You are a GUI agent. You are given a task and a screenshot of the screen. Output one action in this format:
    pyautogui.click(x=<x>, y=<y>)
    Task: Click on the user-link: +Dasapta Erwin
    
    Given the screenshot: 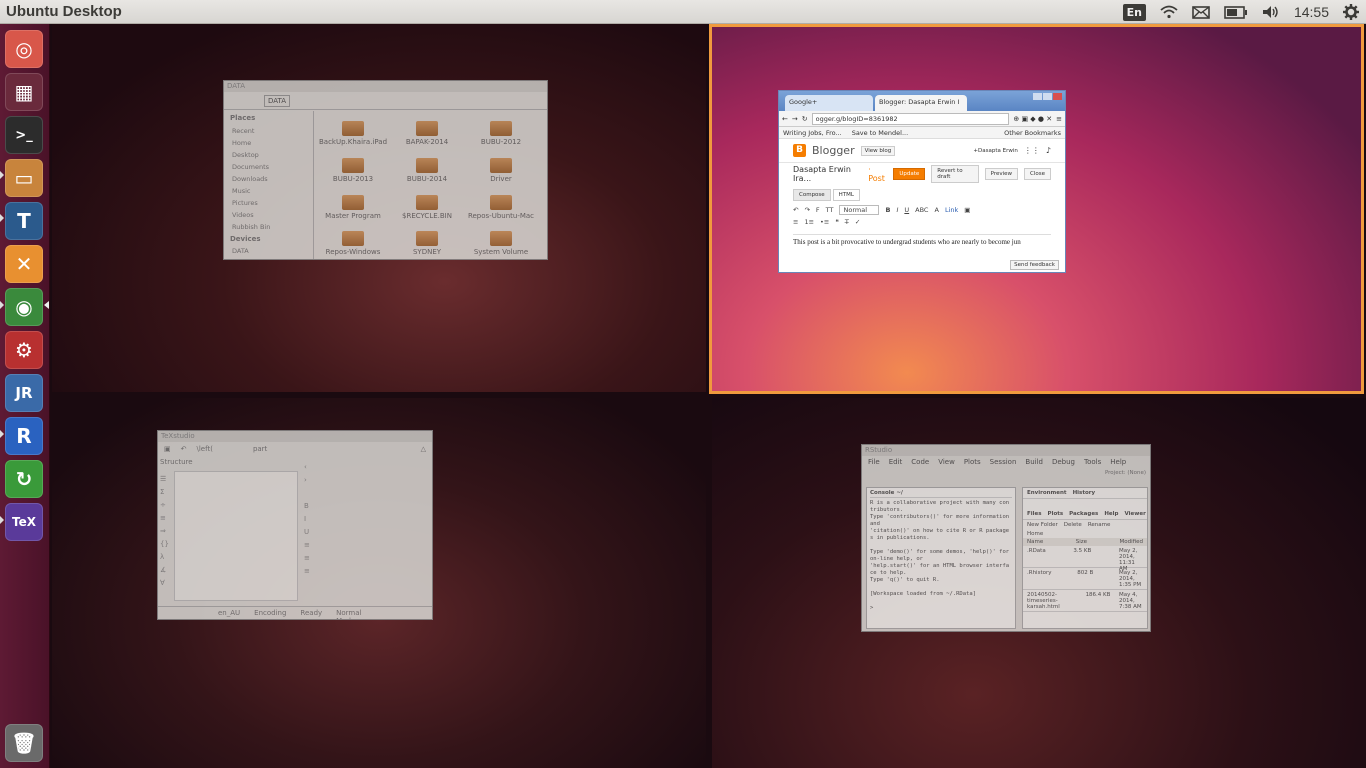 What is the action you would take?
    pyautogui.click(x=995, y=151)
    